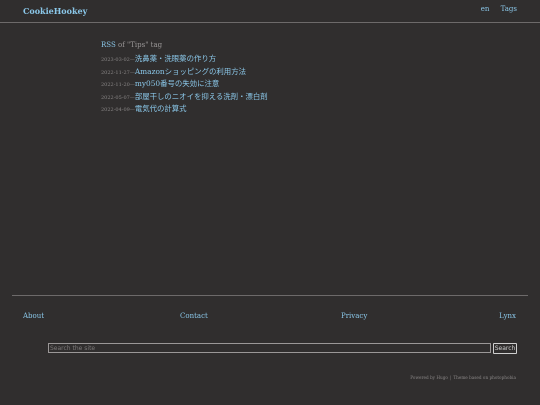 This screenshot has height=405, width=540. Describe the element at coordinates (505, 348) in the screenshot. I see `search-button: Search` at that location.